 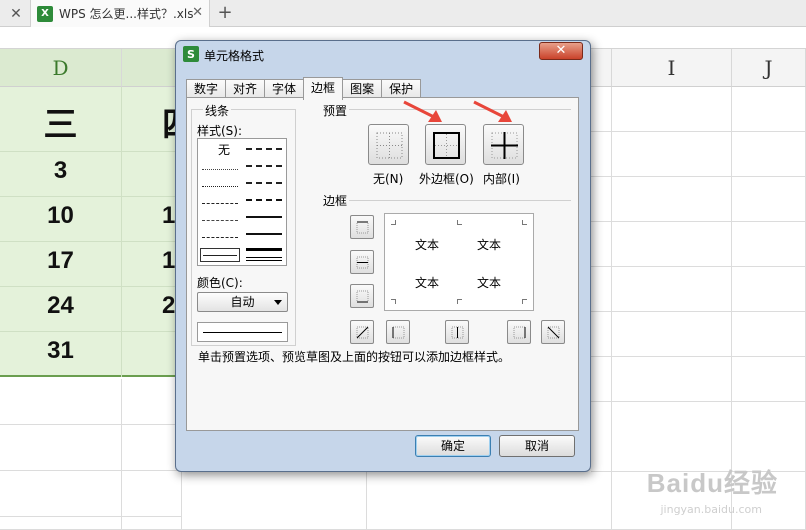 What do you see at coordinates (60, 306) in the screenshot?
I see `cell-d-value: 24` at bounding box center [60, 306].